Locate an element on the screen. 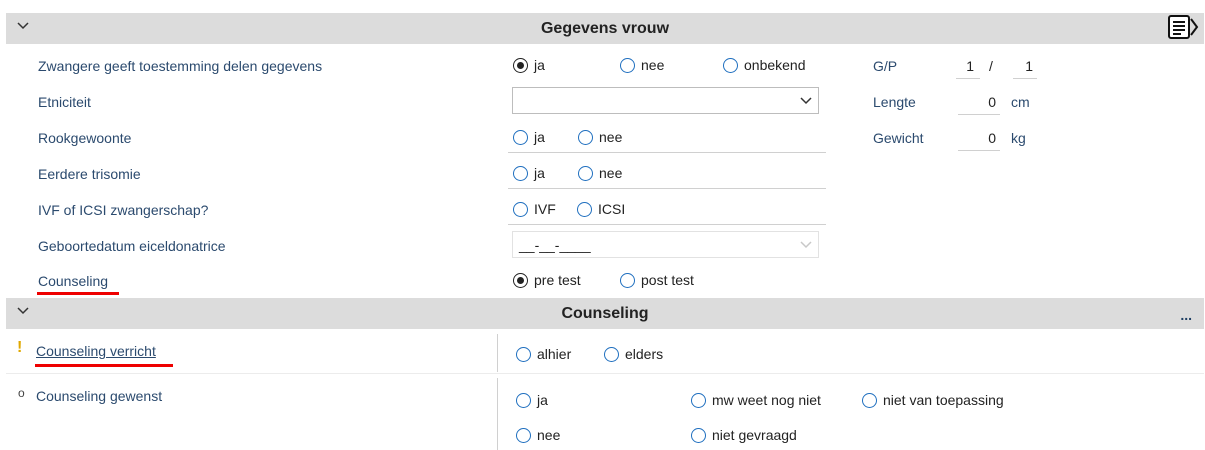 The height and width of the screenshot is (450, 1205). document-icon is located at coordinates (1183, 27).